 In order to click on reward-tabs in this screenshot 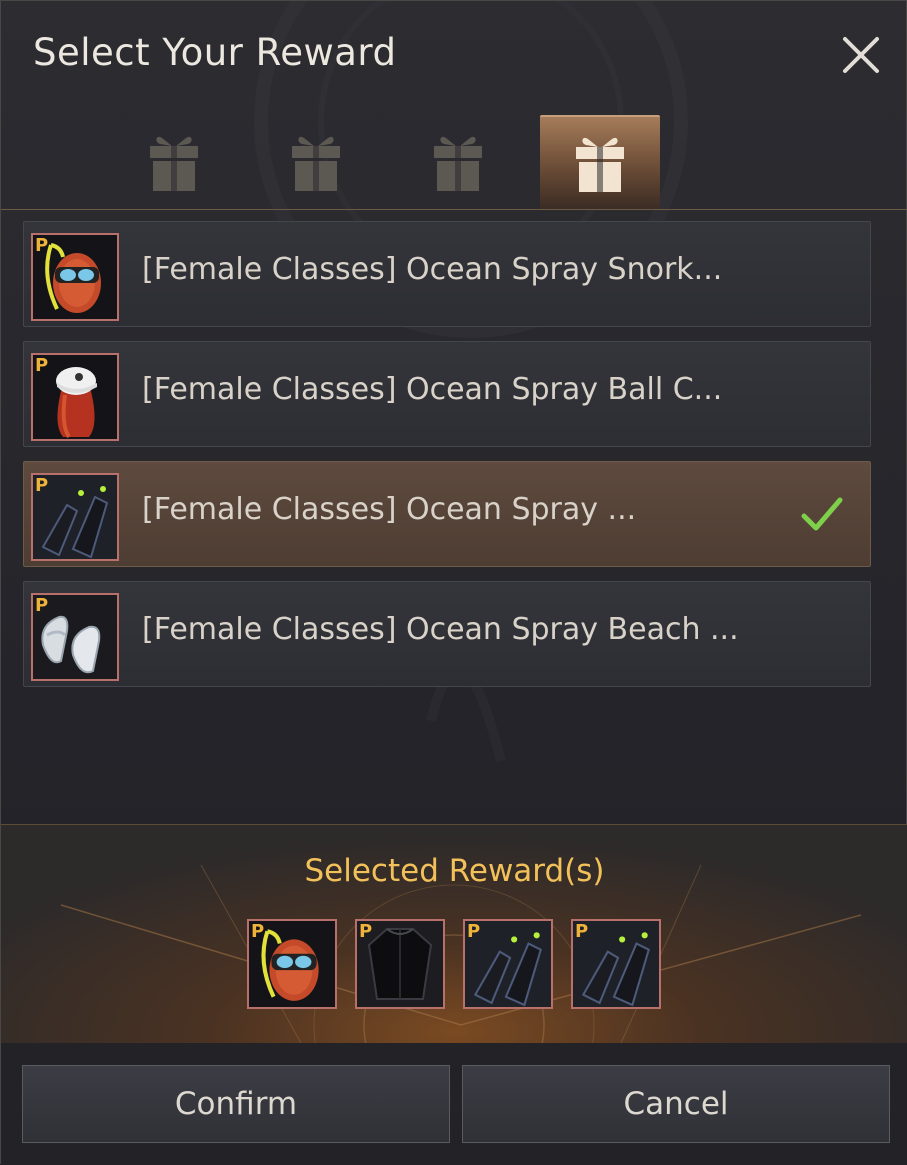, I will do `click(454, 157)`.